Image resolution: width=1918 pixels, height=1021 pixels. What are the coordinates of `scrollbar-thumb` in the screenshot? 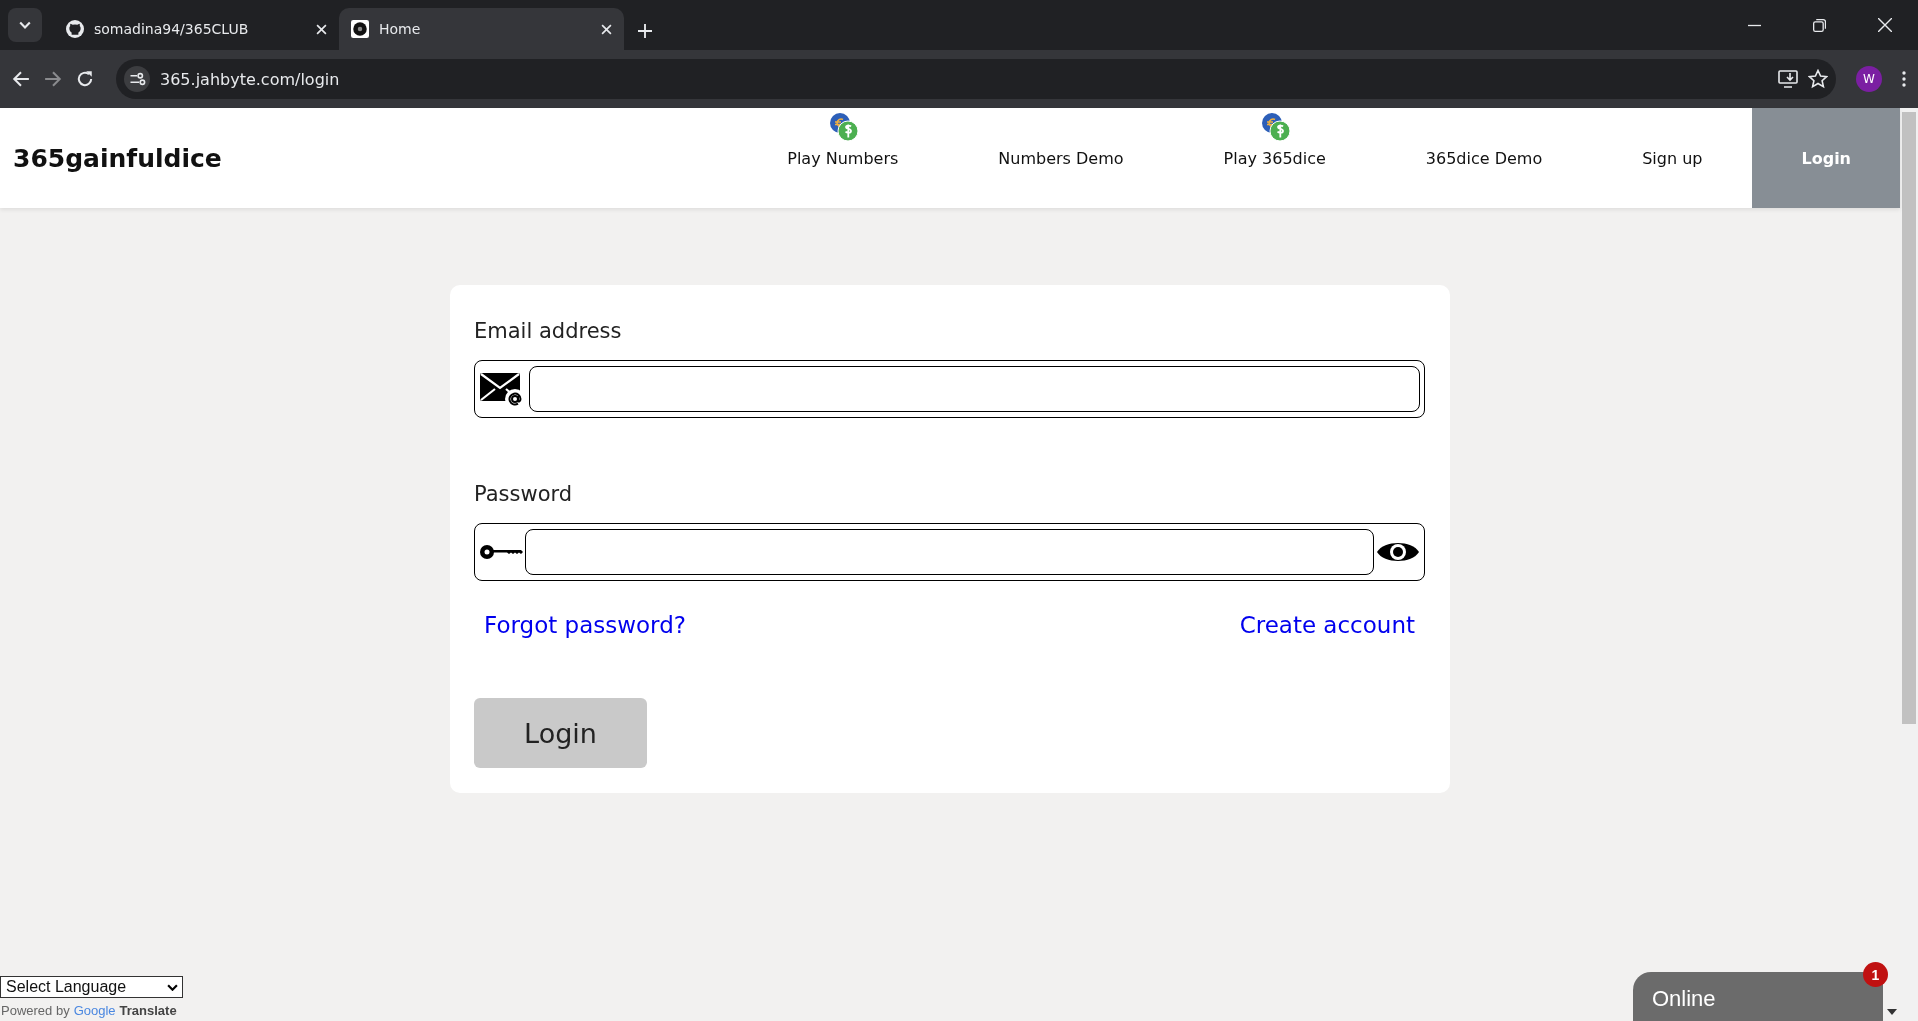 It's located at (1909, 418).